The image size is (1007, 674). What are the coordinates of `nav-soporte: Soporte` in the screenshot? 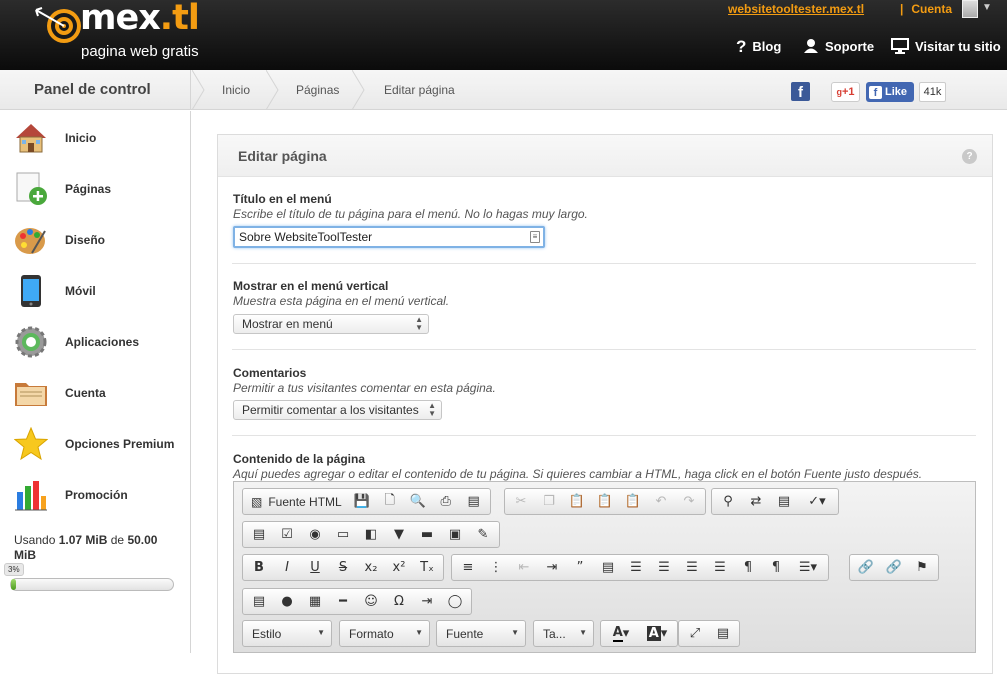 It's located at (838, 46).